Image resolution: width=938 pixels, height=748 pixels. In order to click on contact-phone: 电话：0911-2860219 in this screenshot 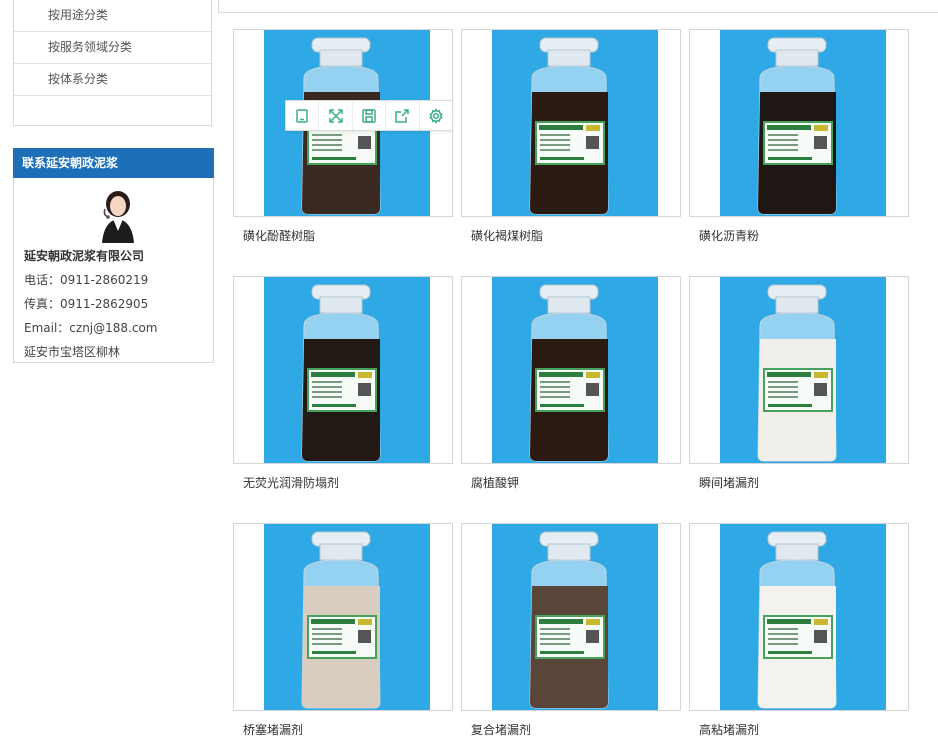, I will do `click(86, 280)`.